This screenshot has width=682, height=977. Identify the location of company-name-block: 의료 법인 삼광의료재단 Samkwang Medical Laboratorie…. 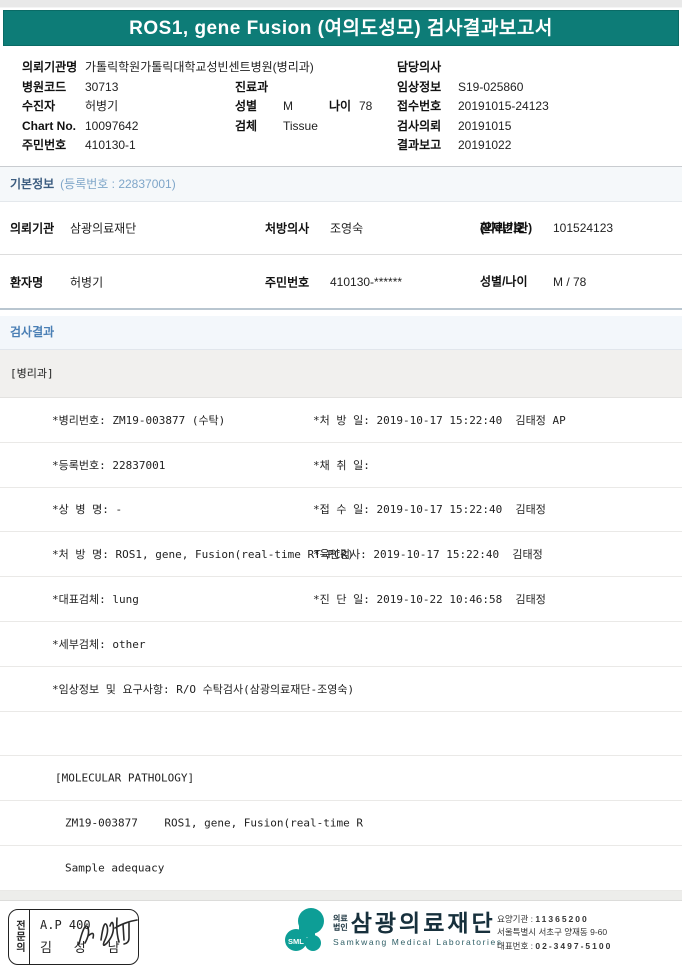
(418, 933).